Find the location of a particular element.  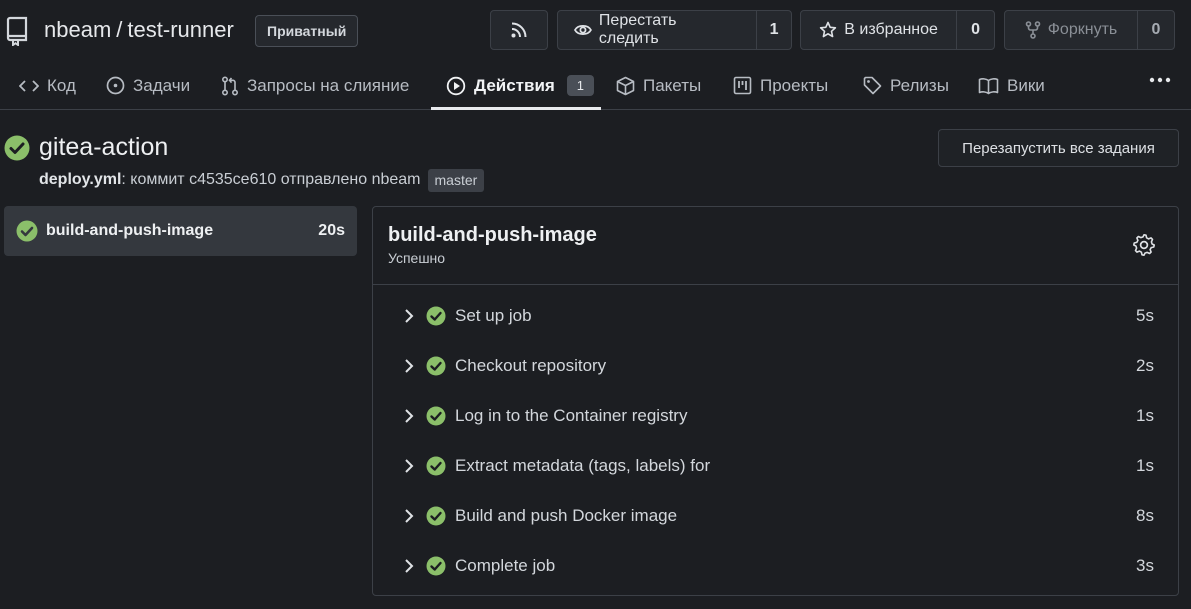

issue-icon is located at coordinates (115, 85).